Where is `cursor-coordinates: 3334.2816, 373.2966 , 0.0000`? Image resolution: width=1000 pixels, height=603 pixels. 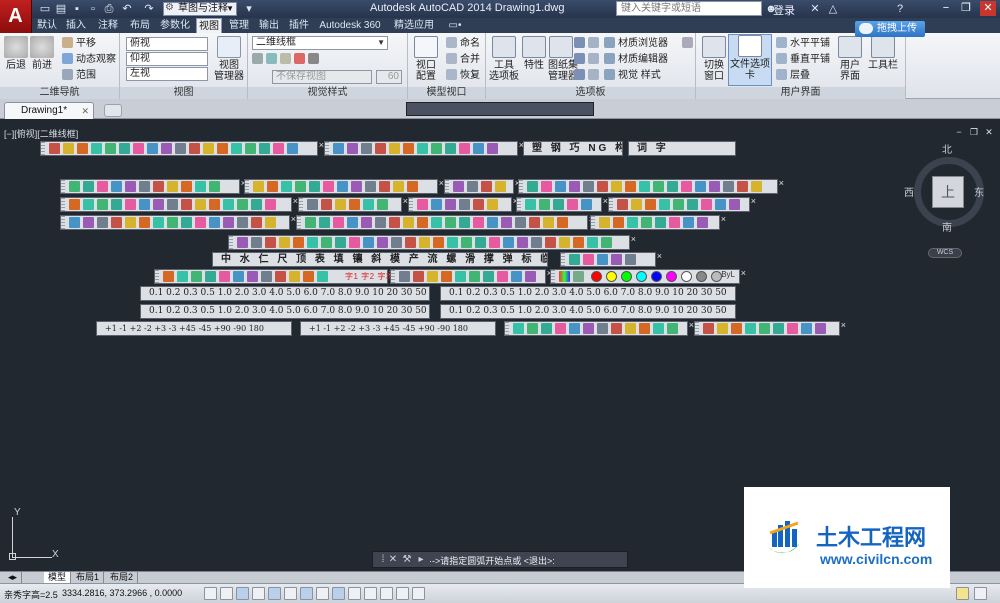
cursor-coordinates: 3334.2816, 373.2966 , 0.0000 is located at coordinates (122, 593).